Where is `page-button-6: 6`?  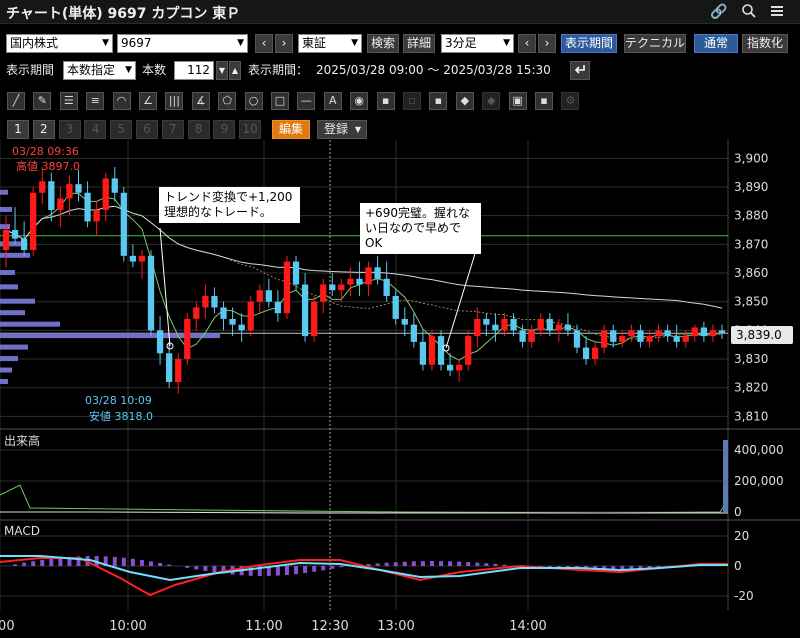
page-button-6: 6 is located at coordinates (147, 129).